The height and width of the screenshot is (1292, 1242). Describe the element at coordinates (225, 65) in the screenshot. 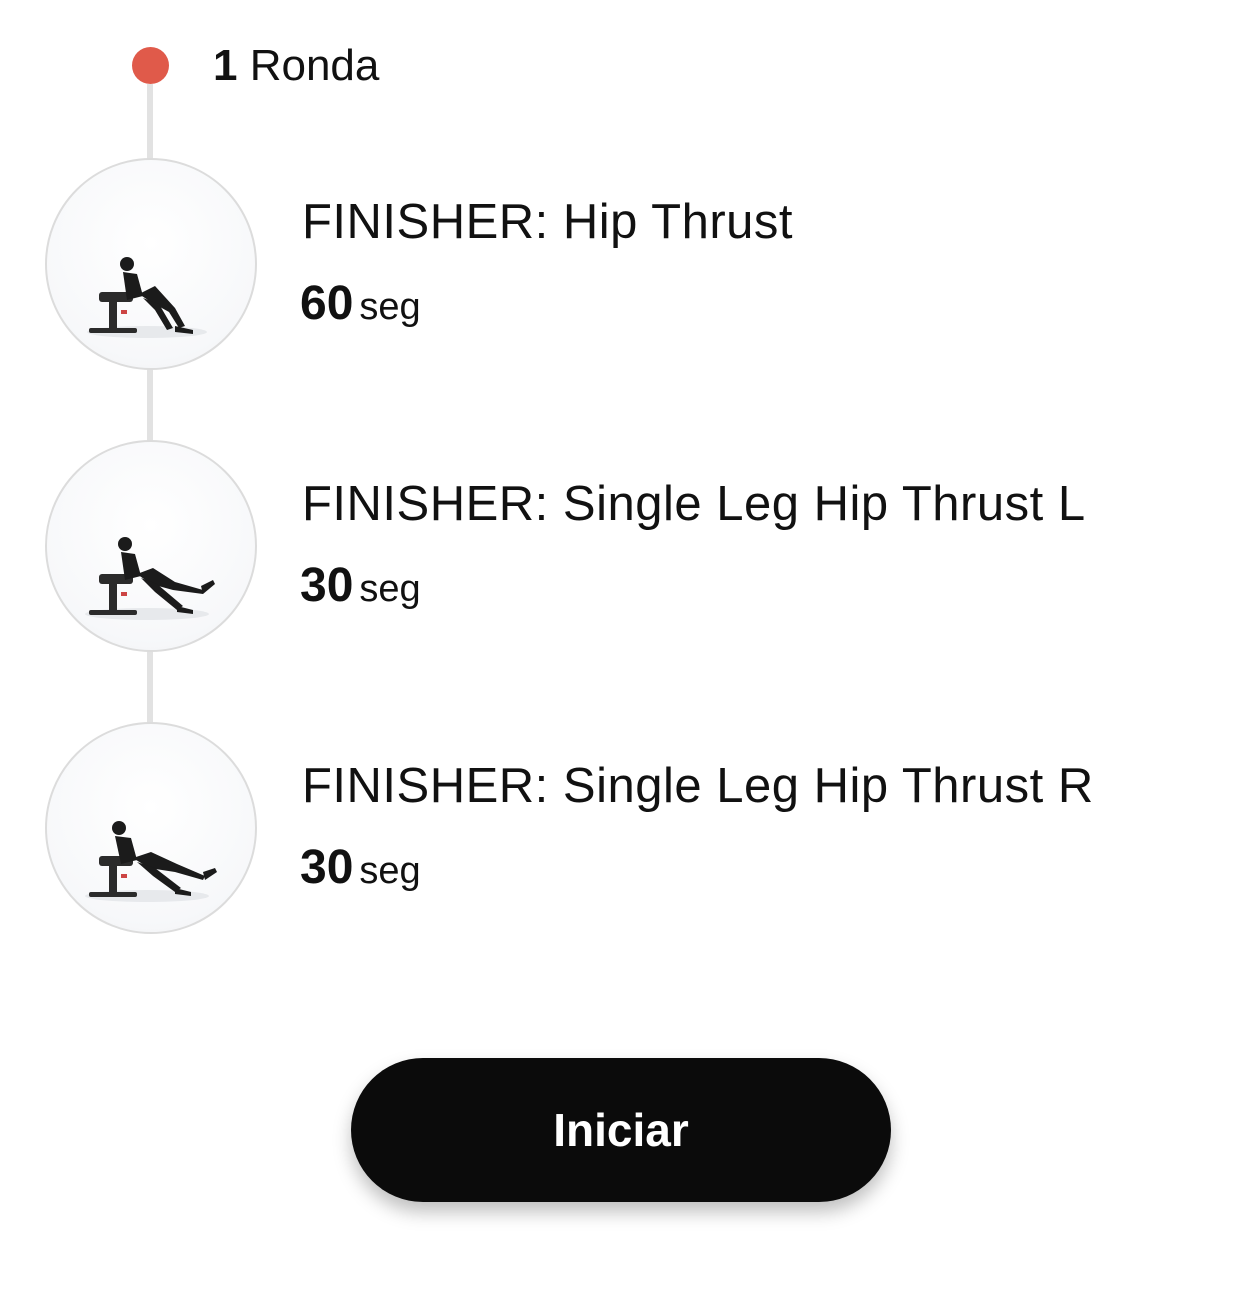

I see `round-count: 1` at that location.